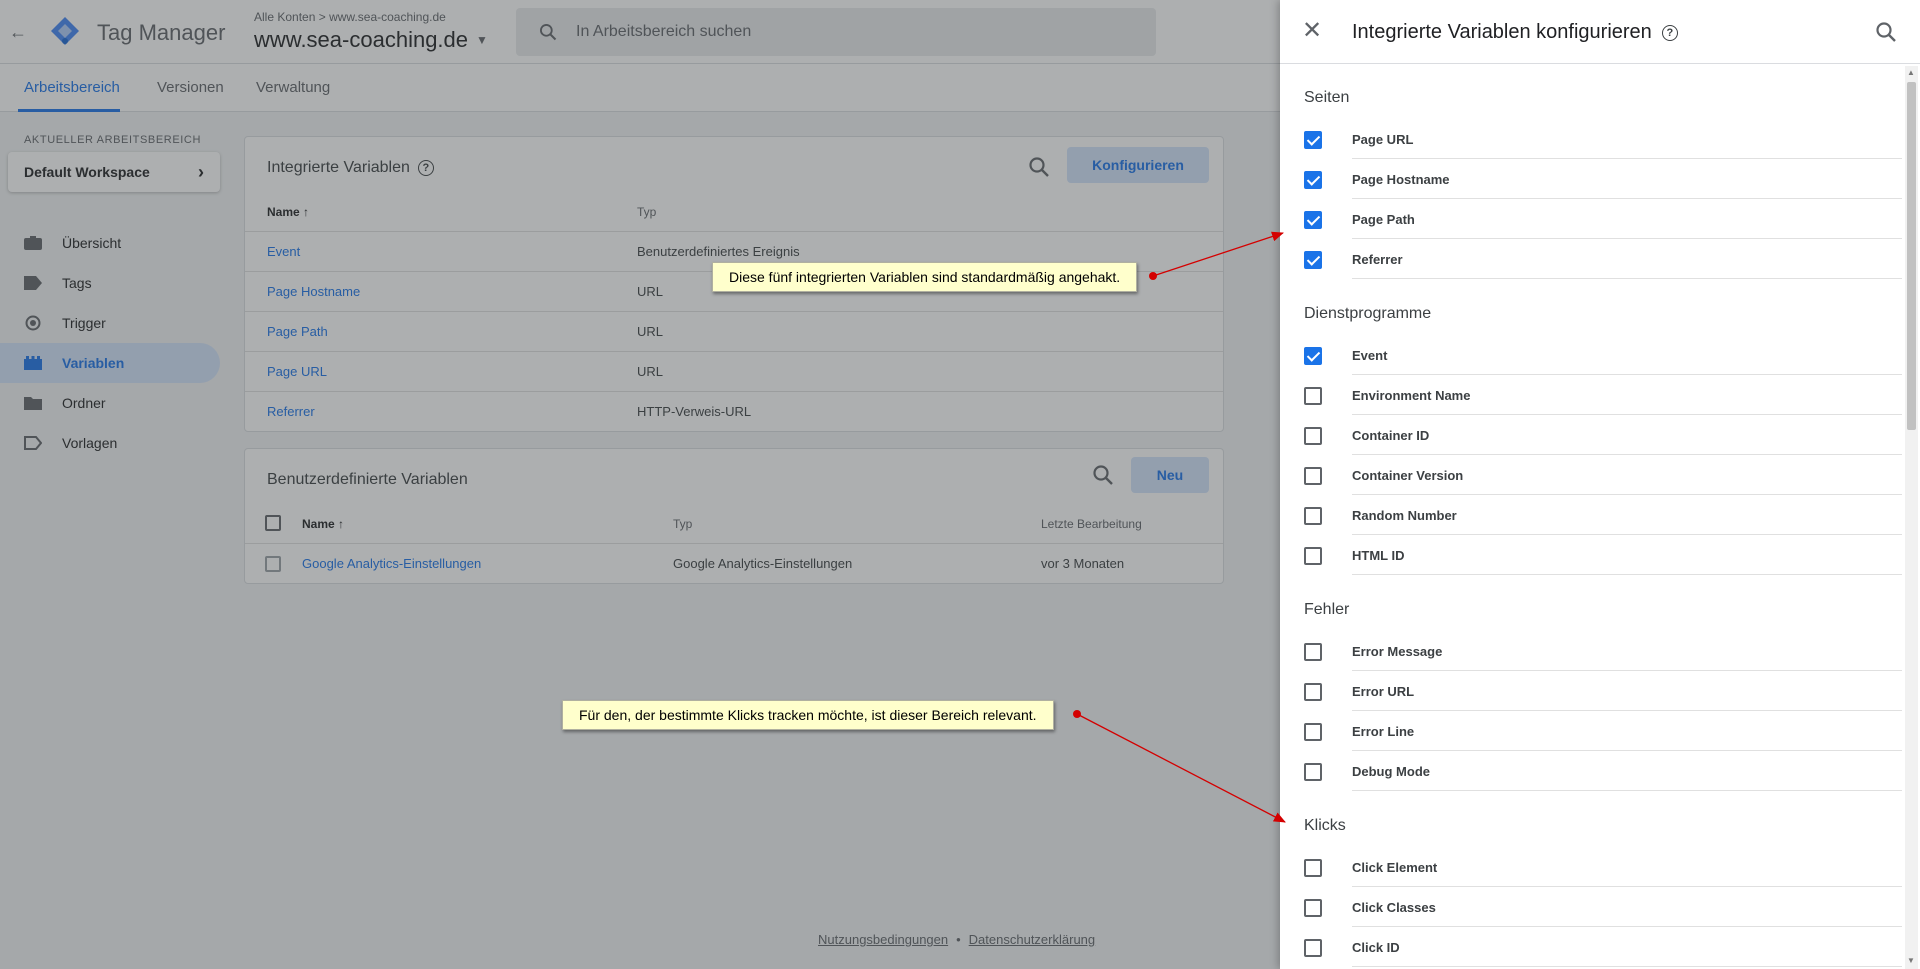 Image resolution: width=1920 pixels, height=969 pixels. I want to click on option-error-line: Error Line, so click(1591, 731).